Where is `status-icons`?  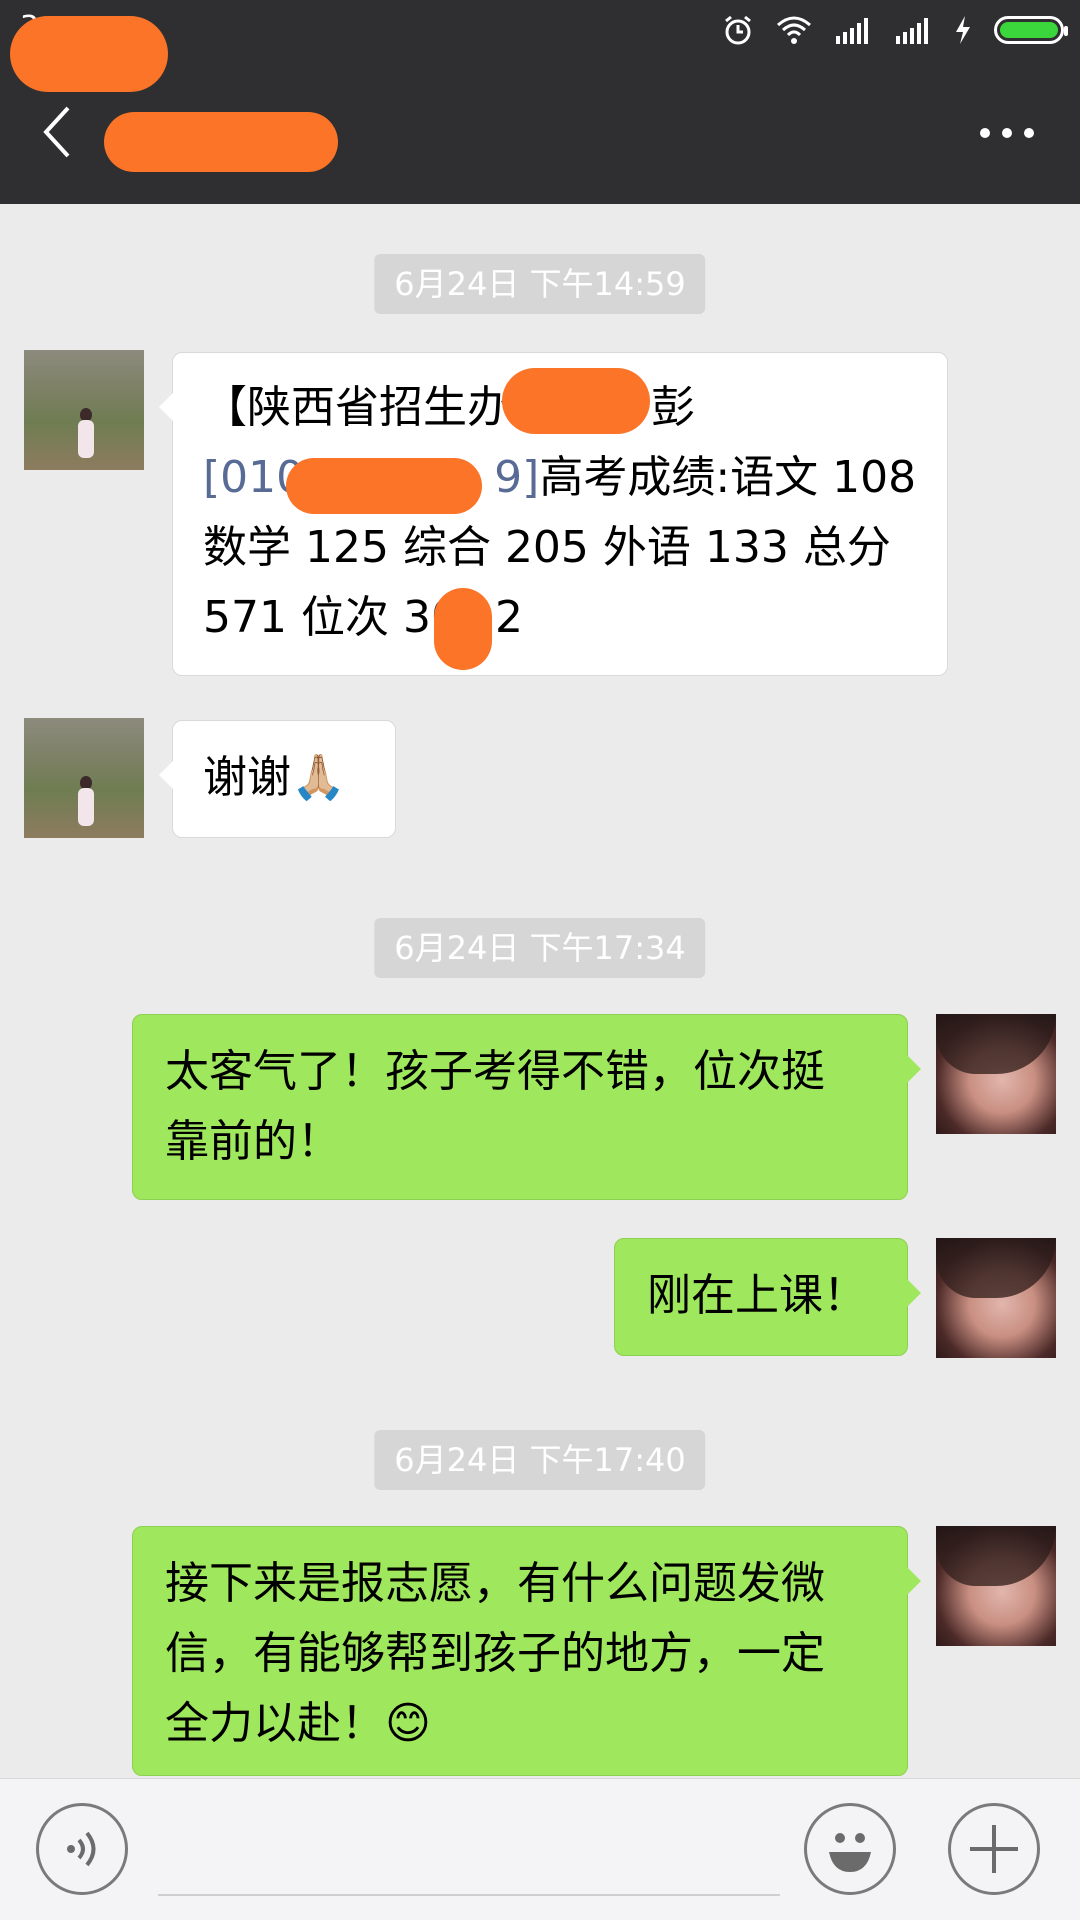
status-icons is located at coordinates (895, 30).